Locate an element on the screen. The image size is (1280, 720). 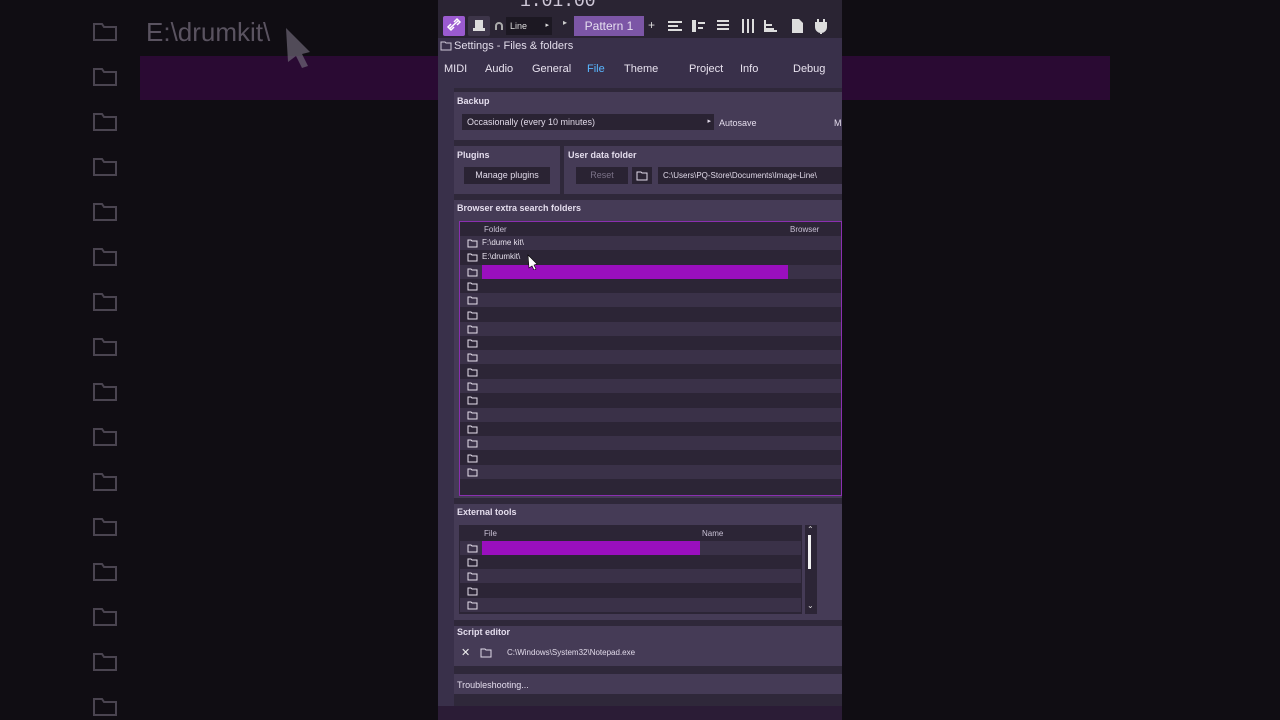
tab-file: File is located at coordinates (596, 69).